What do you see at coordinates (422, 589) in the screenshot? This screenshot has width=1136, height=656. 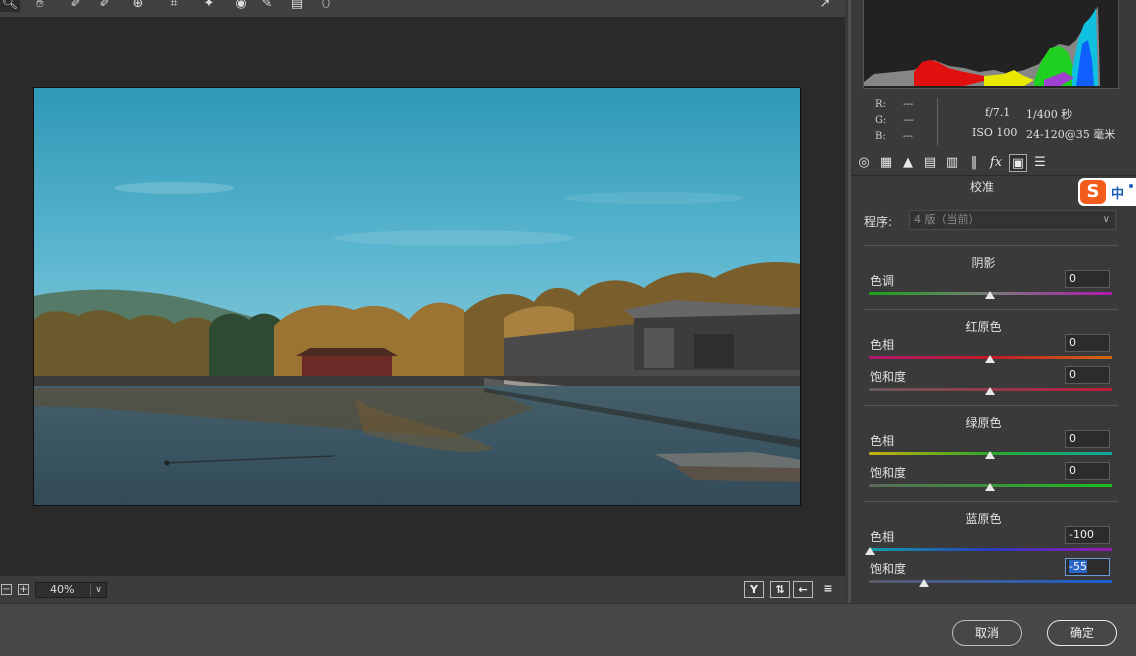 I see `canvas-status-bar: − + 40% ∨ Y ⇅ ← ≡` at bounding box center [422, 589].